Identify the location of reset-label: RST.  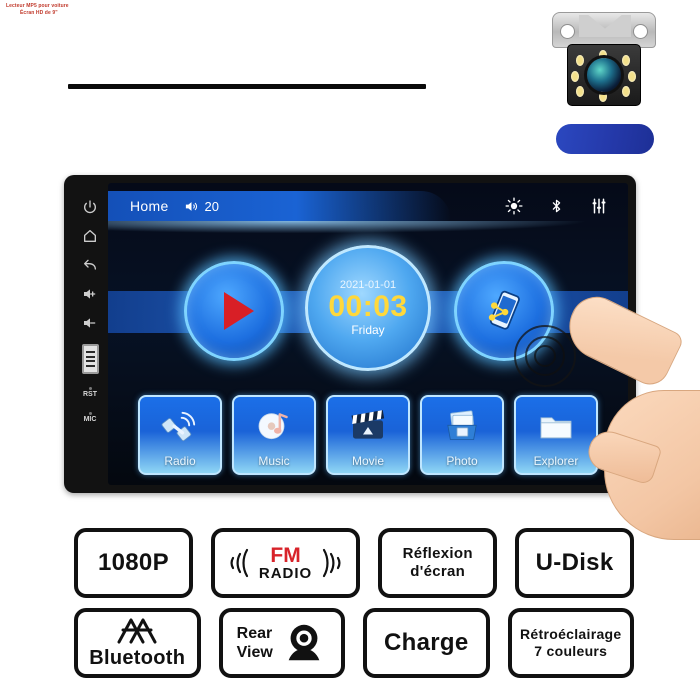
(90, 394).